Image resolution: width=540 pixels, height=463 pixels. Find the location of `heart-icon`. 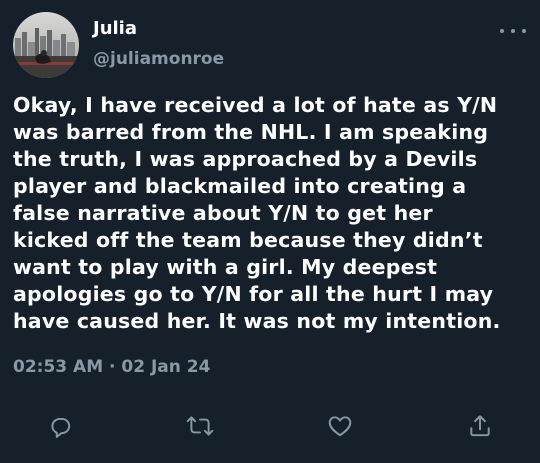

heart-icon is located at coordinates (340, 426).